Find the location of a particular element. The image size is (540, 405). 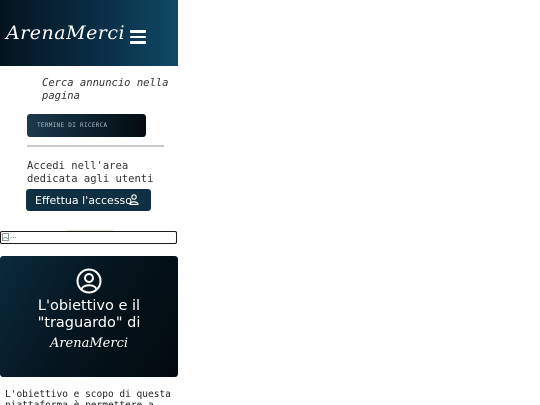

hero-title: L'obiettivo e il "traguardo" di is located at coordinates (89, 314).